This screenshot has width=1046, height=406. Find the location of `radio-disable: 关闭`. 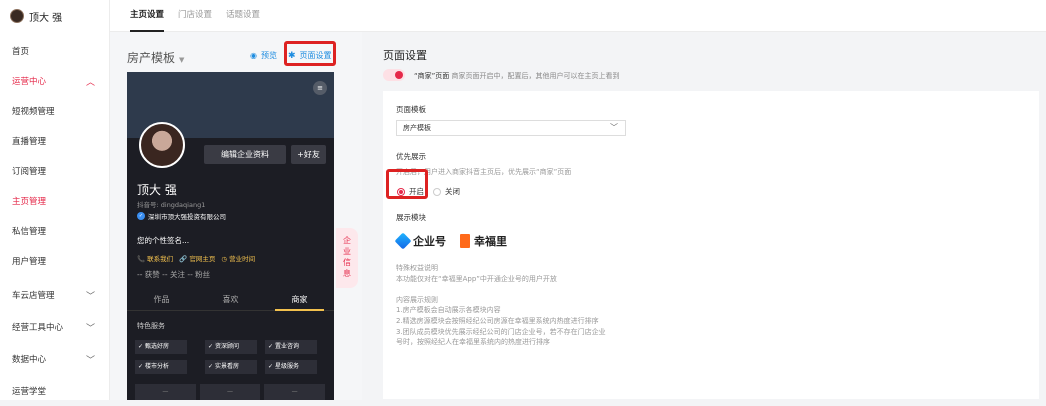

radio-disable: 关闭 is located at coordinates (446, 191).